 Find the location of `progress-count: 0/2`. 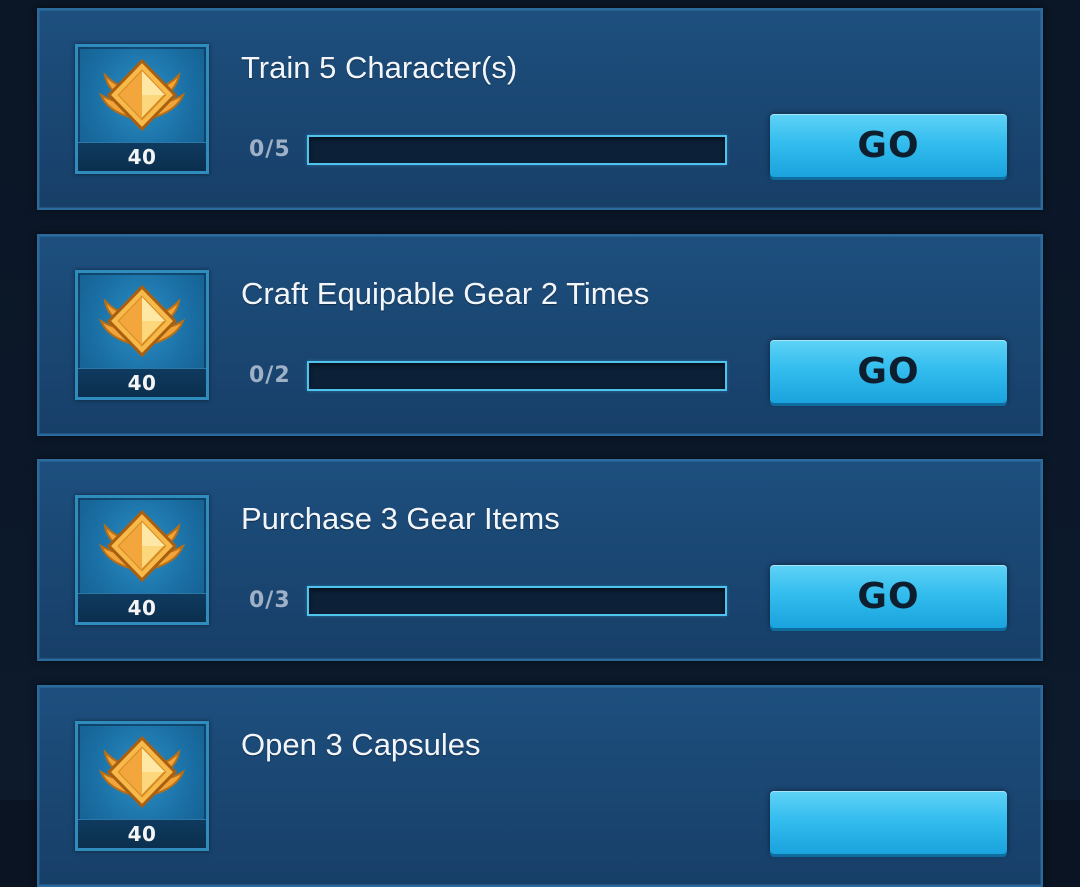

progress-count: 0/2 is located at coordinates (270, 375).